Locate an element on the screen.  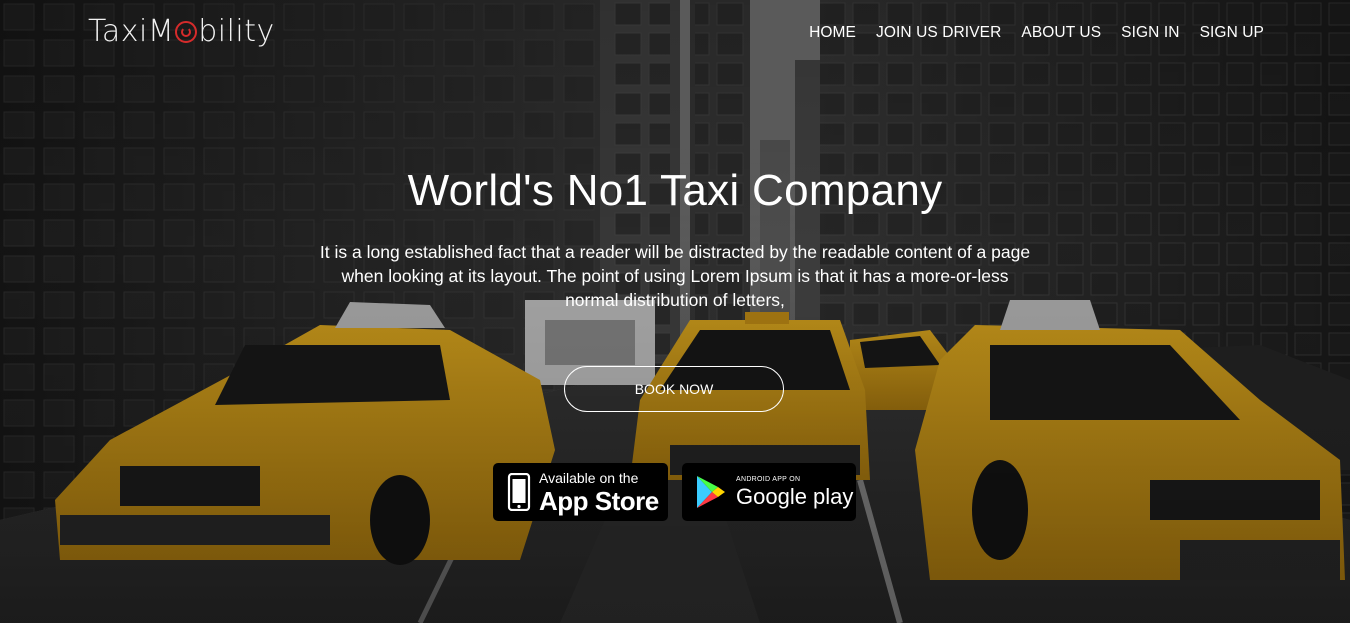
book-now-button: BOOK NOW is located at coordinates (674, 389).